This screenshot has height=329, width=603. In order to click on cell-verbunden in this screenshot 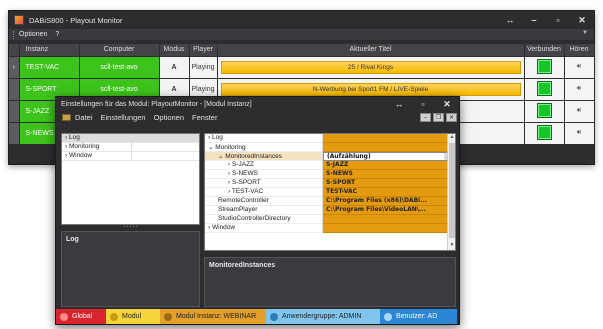, I will do `click(544, 66)`.